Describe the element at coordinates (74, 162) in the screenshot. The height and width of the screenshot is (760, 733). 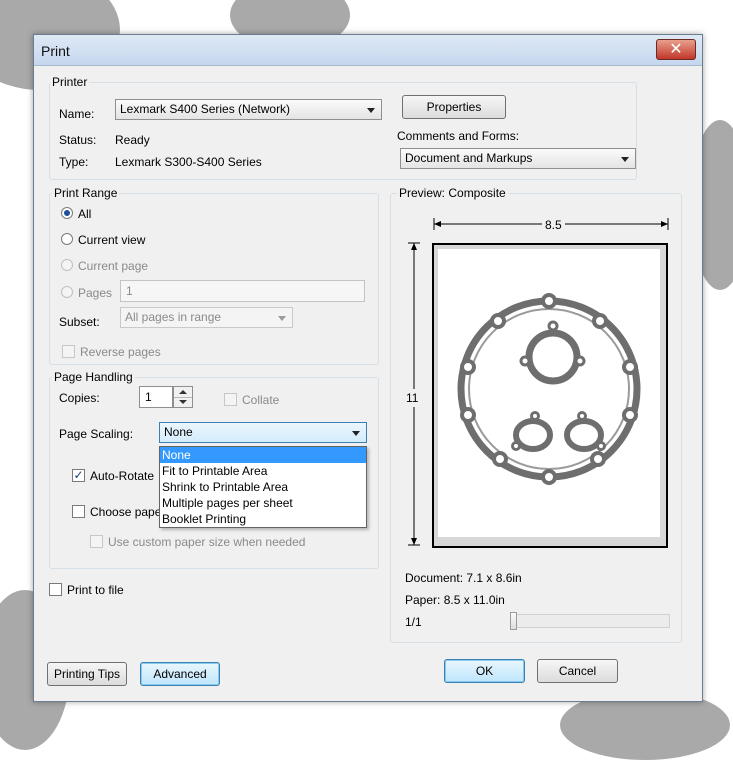
I see `type-label: Type:` at that location.